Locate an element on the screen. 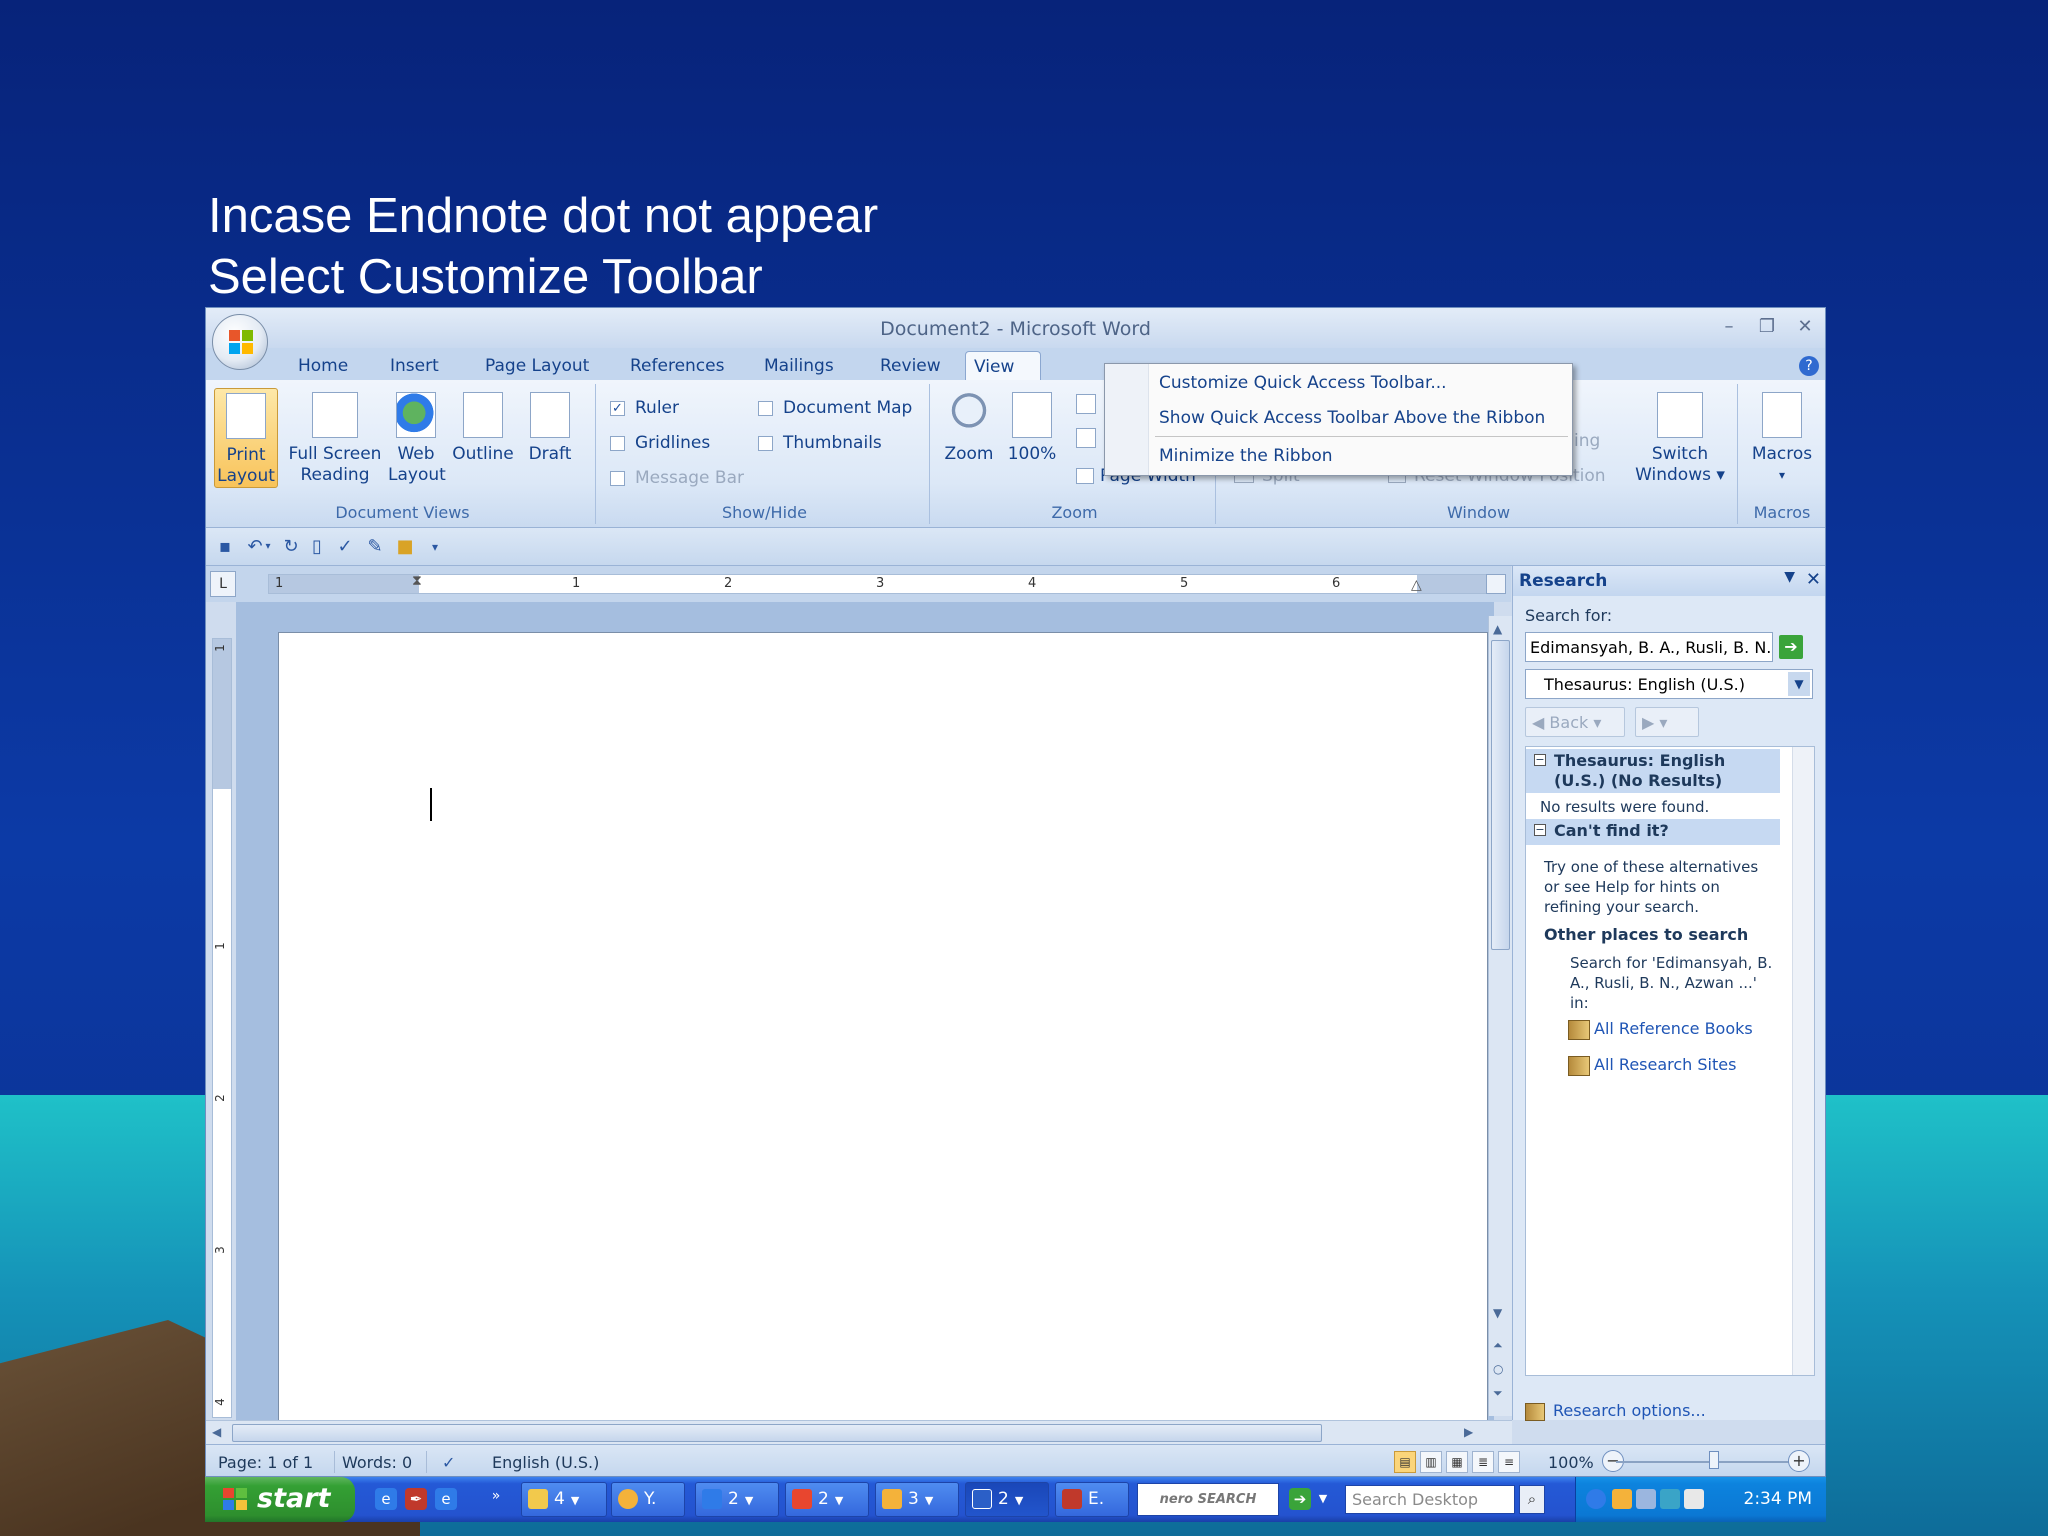  page-count-status: Page: 1 of 1 is located at coordinates (265, 1462).